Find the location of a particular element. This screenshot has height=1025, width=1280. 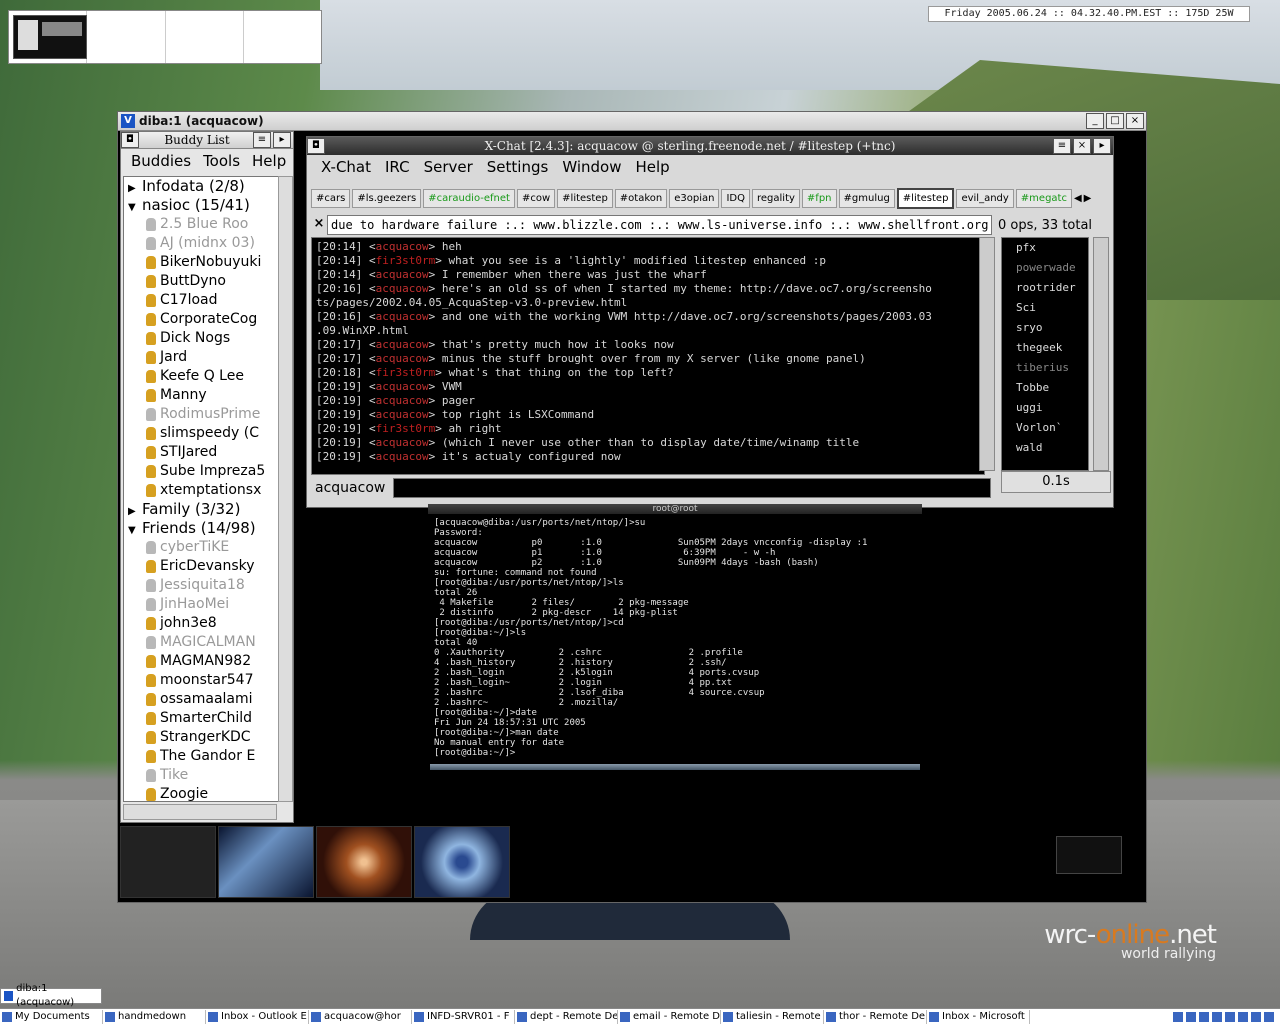

chat-log-scrollbar is located at coordinates (987, 354).